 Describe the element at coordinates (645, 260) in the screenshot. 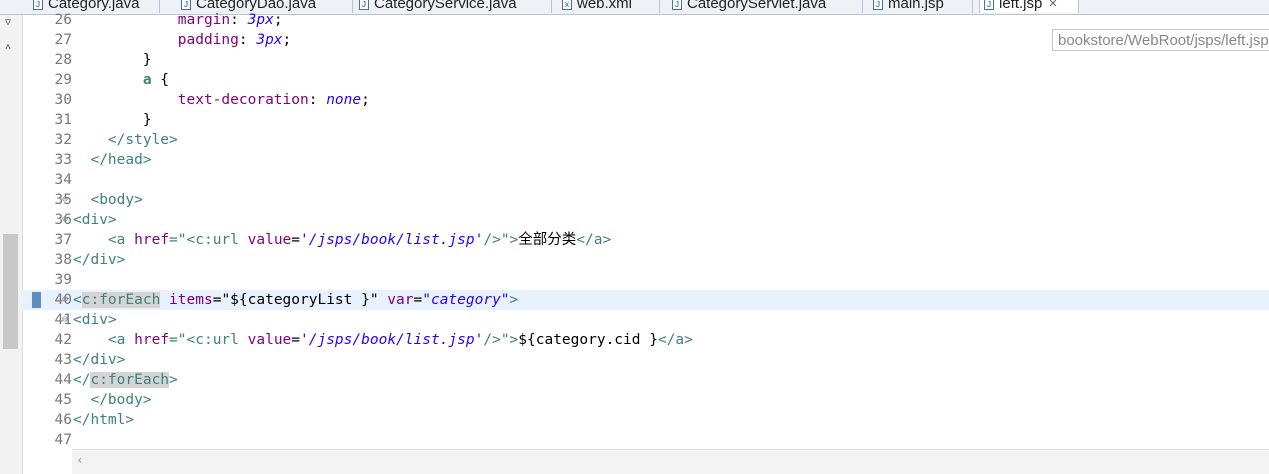

I see `code-line: 38 </div>` at that location.